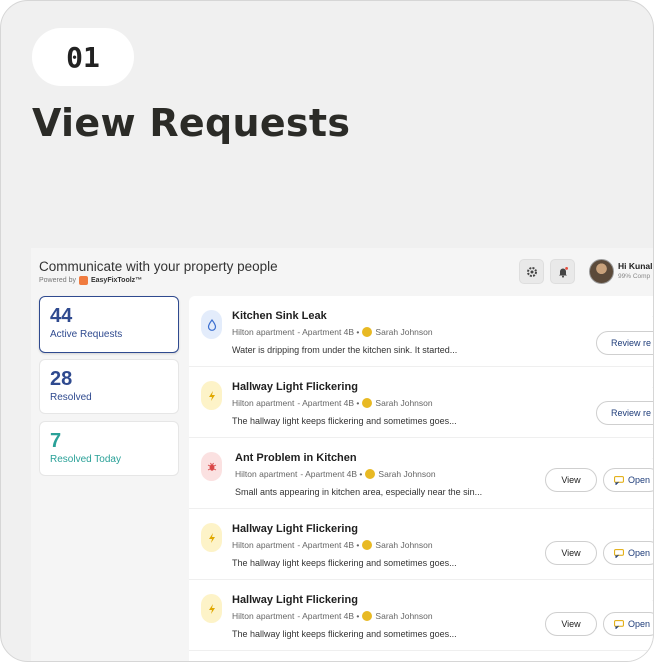 This screenshot has width=654, height=662. I want to click on water-drop-icon, so click(211, 324).